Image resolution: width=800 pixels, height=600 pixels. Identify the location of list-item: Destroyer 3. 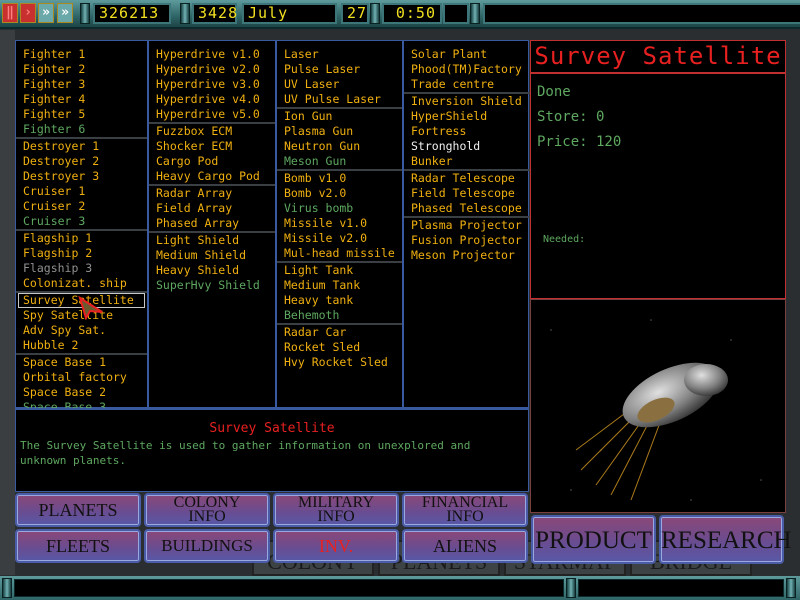
(81, 176).